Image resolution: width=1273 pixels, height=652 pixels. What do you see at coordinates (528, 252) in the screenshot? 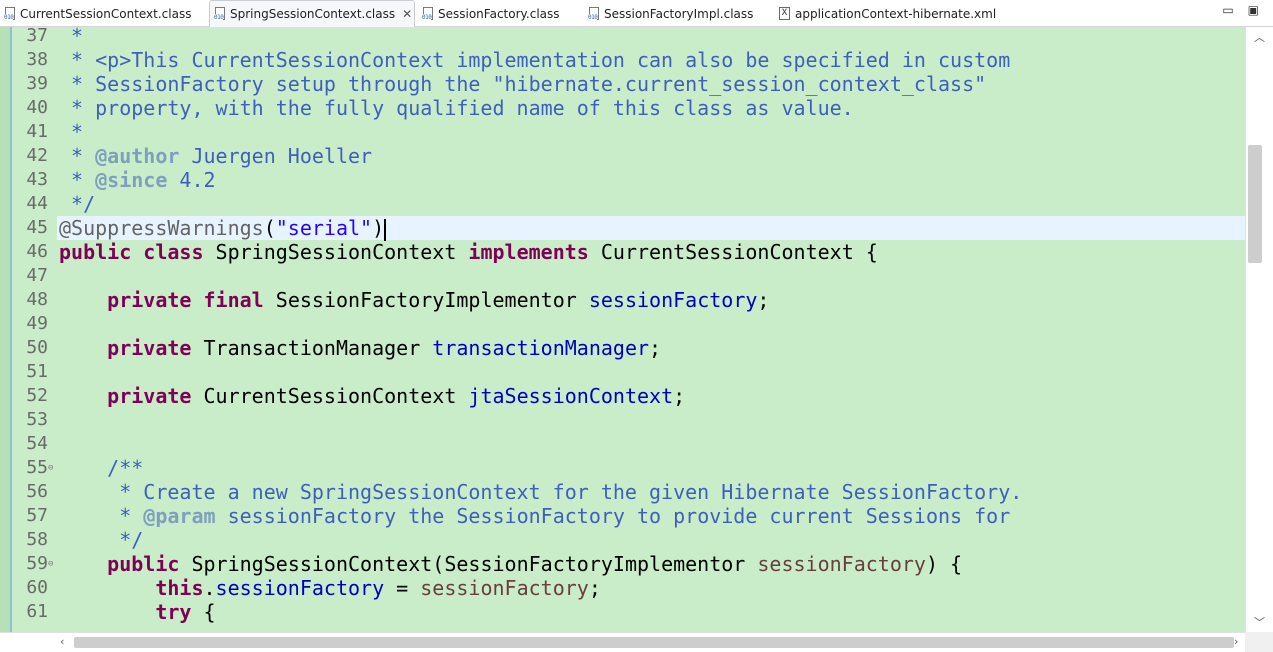
I see `code-token: implements` at bounding box center [528, 252].